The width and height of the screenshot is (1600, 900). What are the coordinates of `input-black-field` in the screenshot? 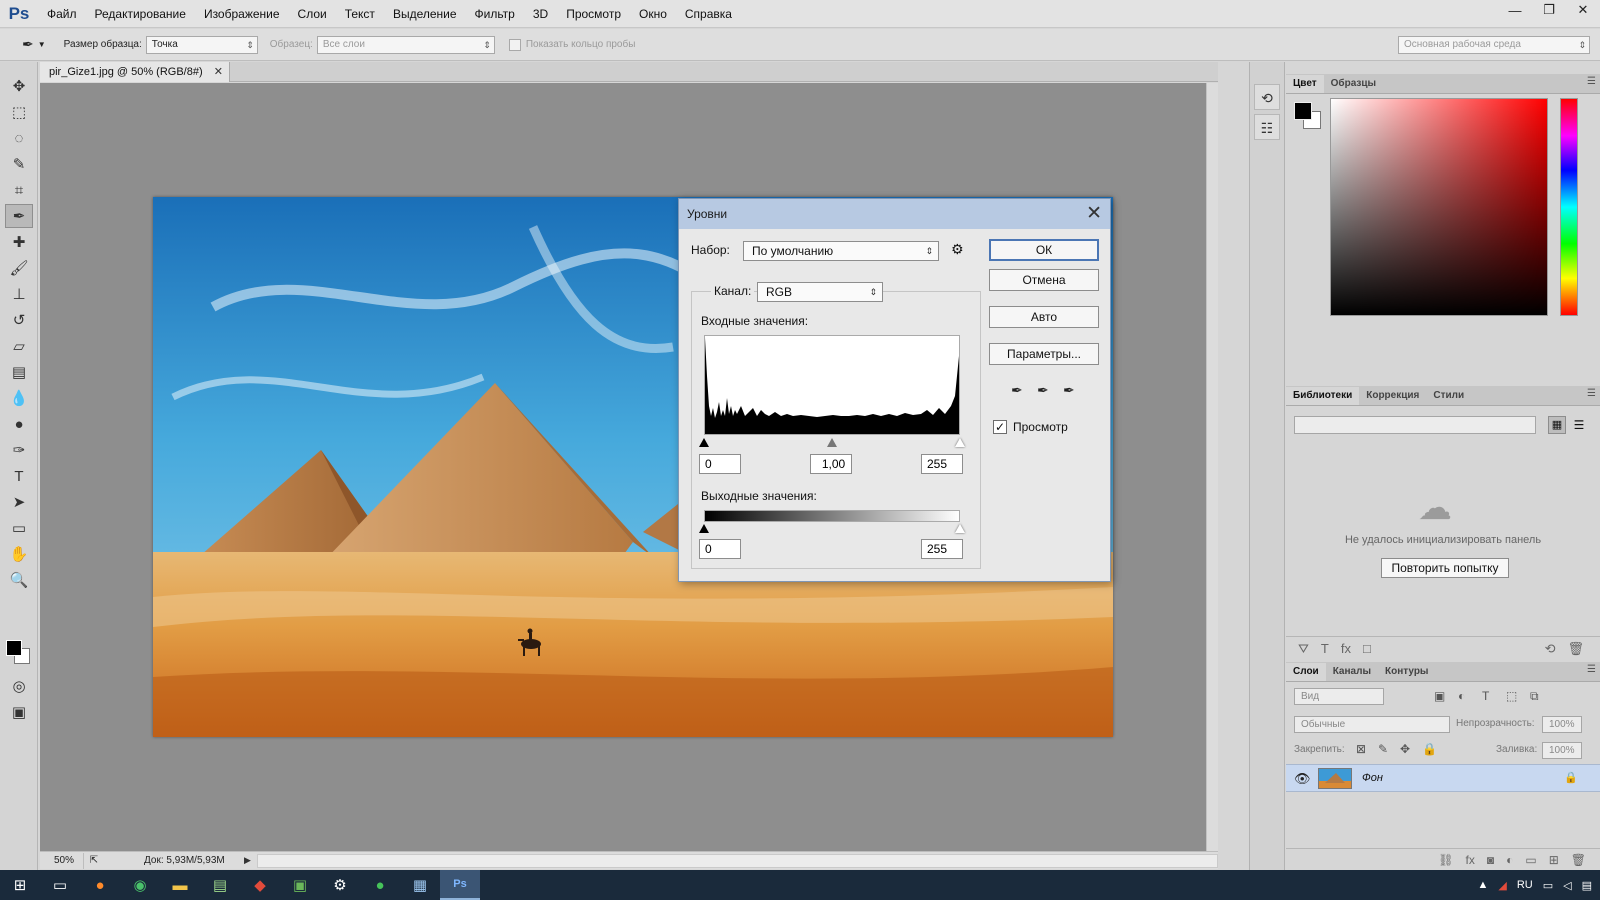 It's located at (720, 464).